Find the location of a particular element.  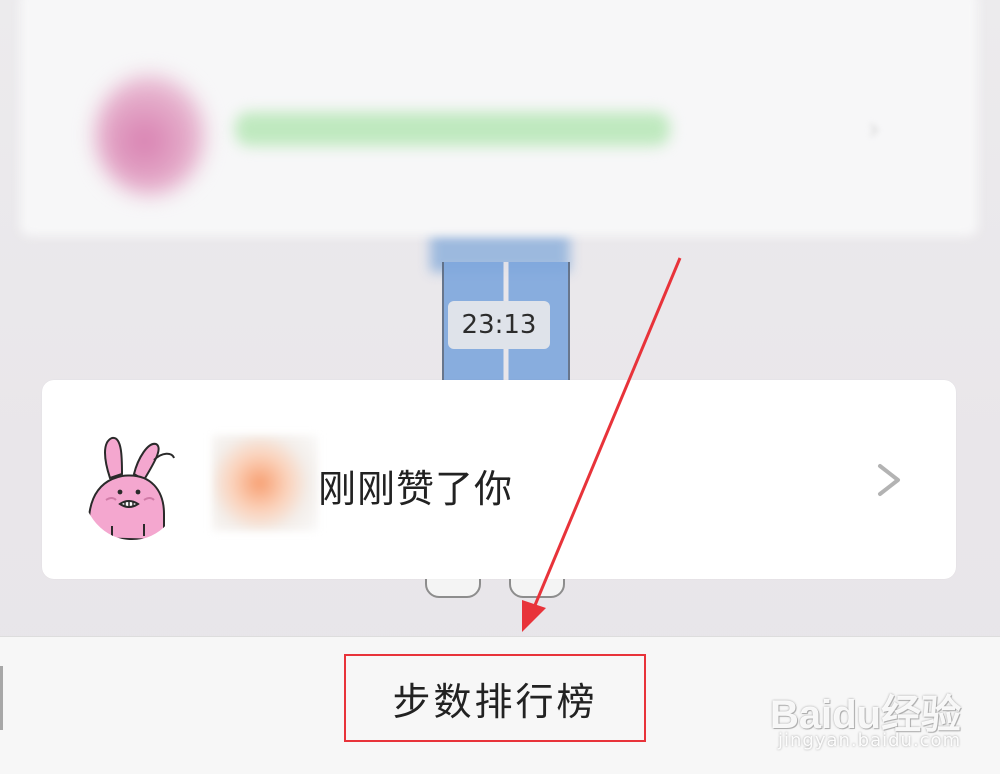

baidu-watermark: Baidu经验 jingyan.baidu.com is located at coordinates (880, 712).